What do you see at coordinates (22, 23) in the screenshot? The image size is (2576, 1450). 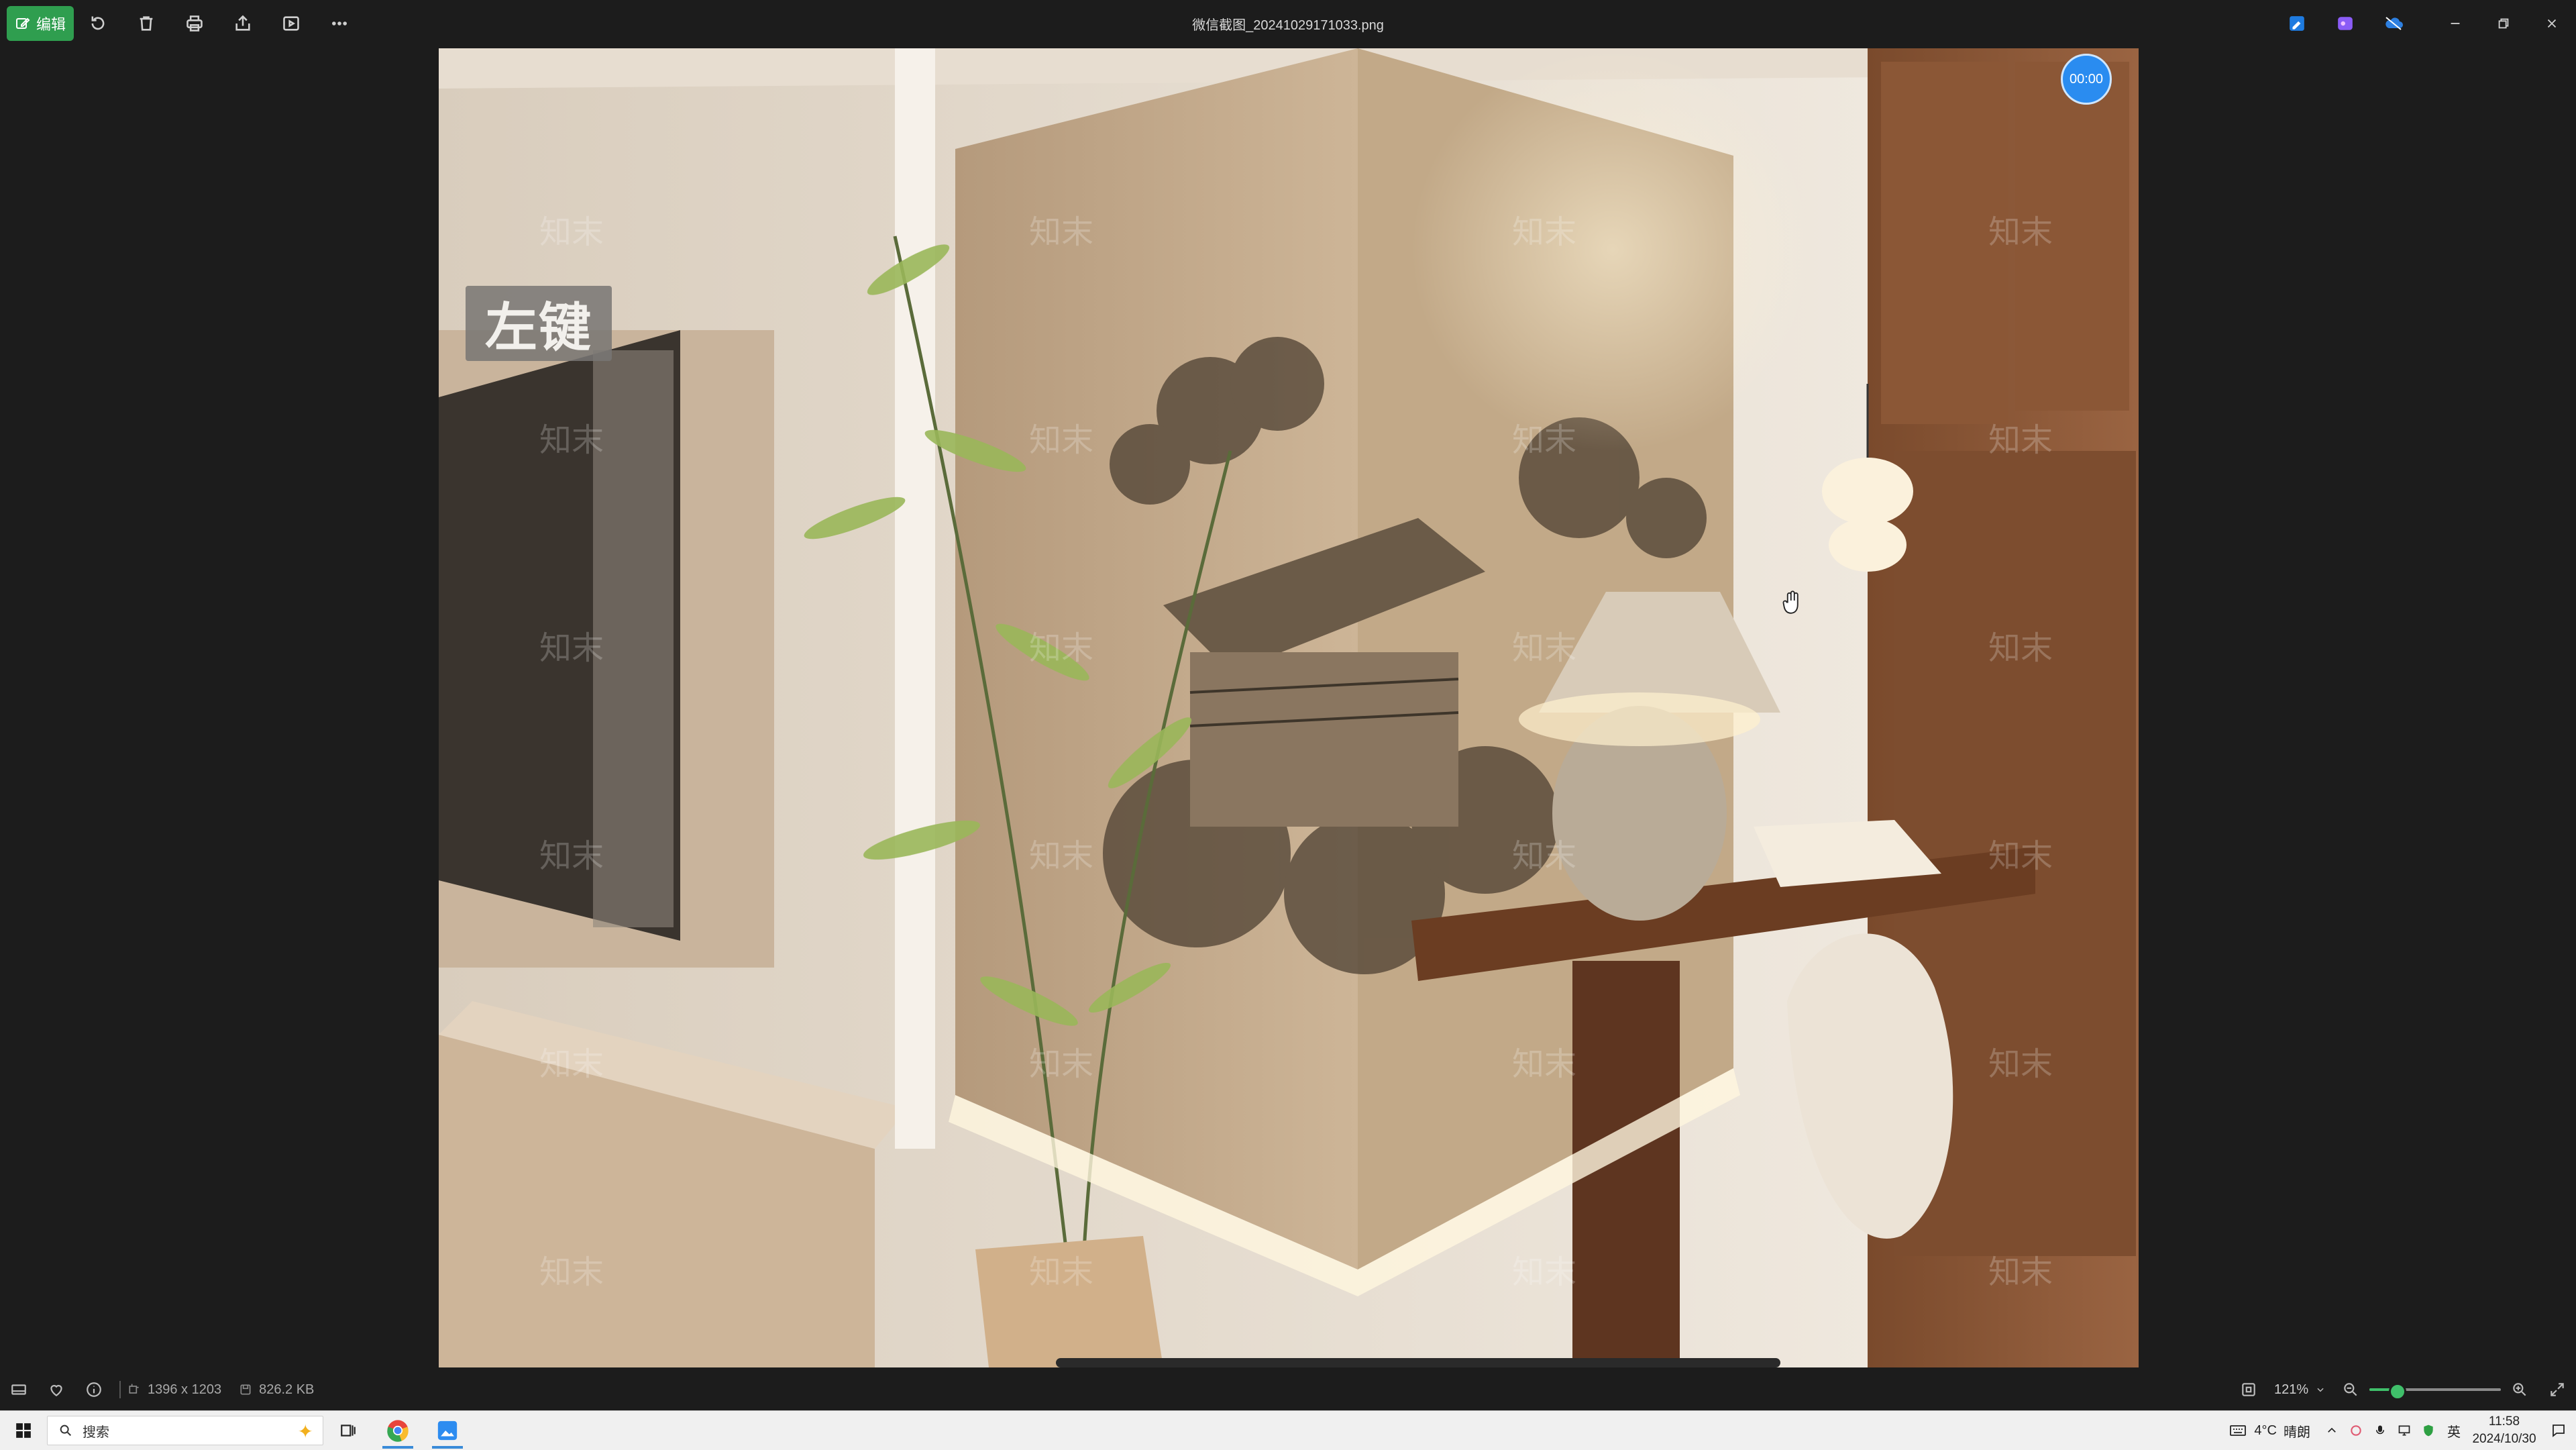 I see `edit-icon` at bounding box center [22, 23].